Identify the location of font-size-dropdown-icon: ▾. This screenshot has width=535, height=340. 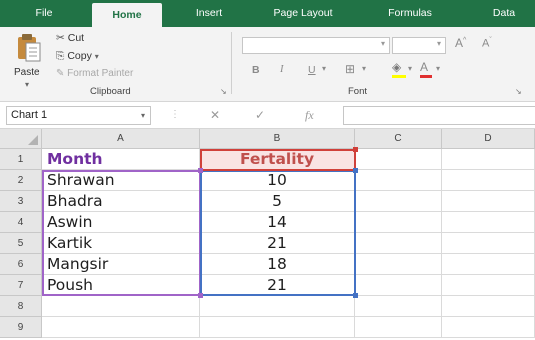
(439, 43).